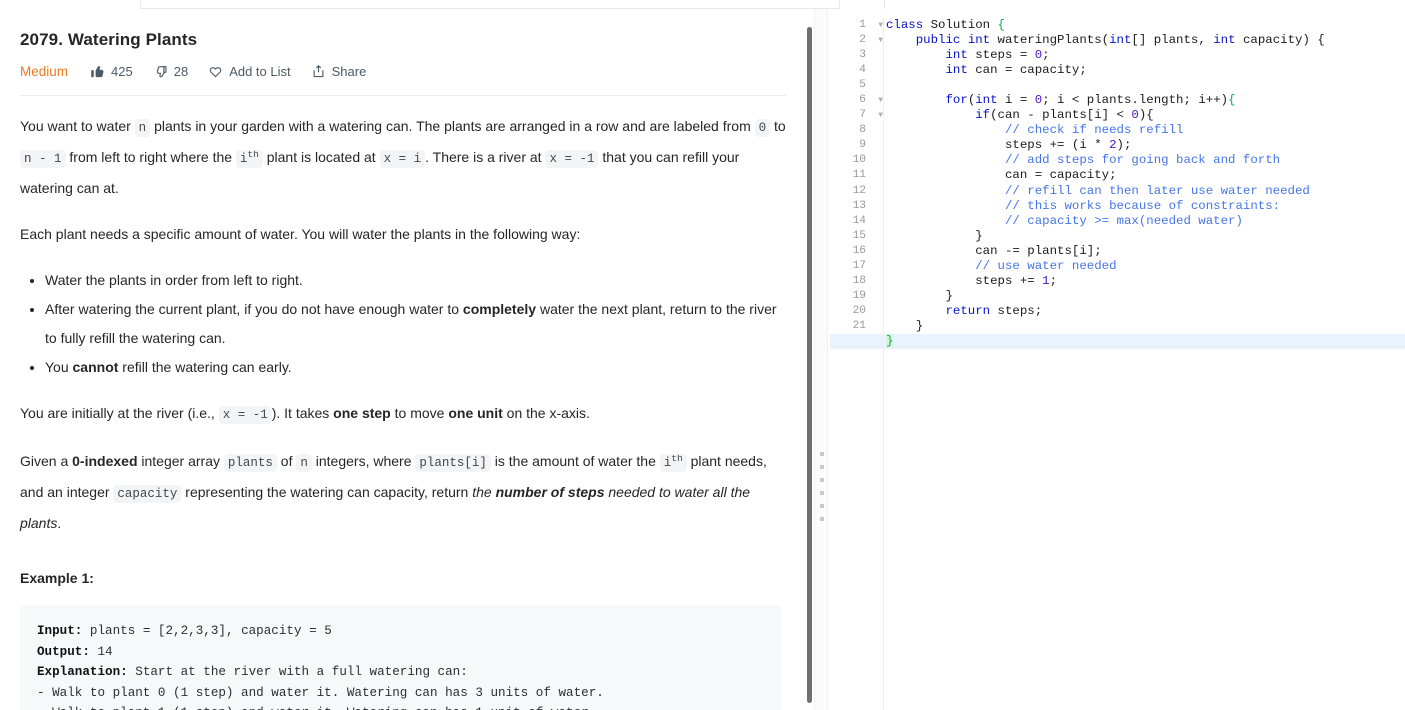 The width and height of the screenshot is (1405, 710). Describe the element at coordinates (111, 71) in the screenshot. I see `like-button: 425` at that location.